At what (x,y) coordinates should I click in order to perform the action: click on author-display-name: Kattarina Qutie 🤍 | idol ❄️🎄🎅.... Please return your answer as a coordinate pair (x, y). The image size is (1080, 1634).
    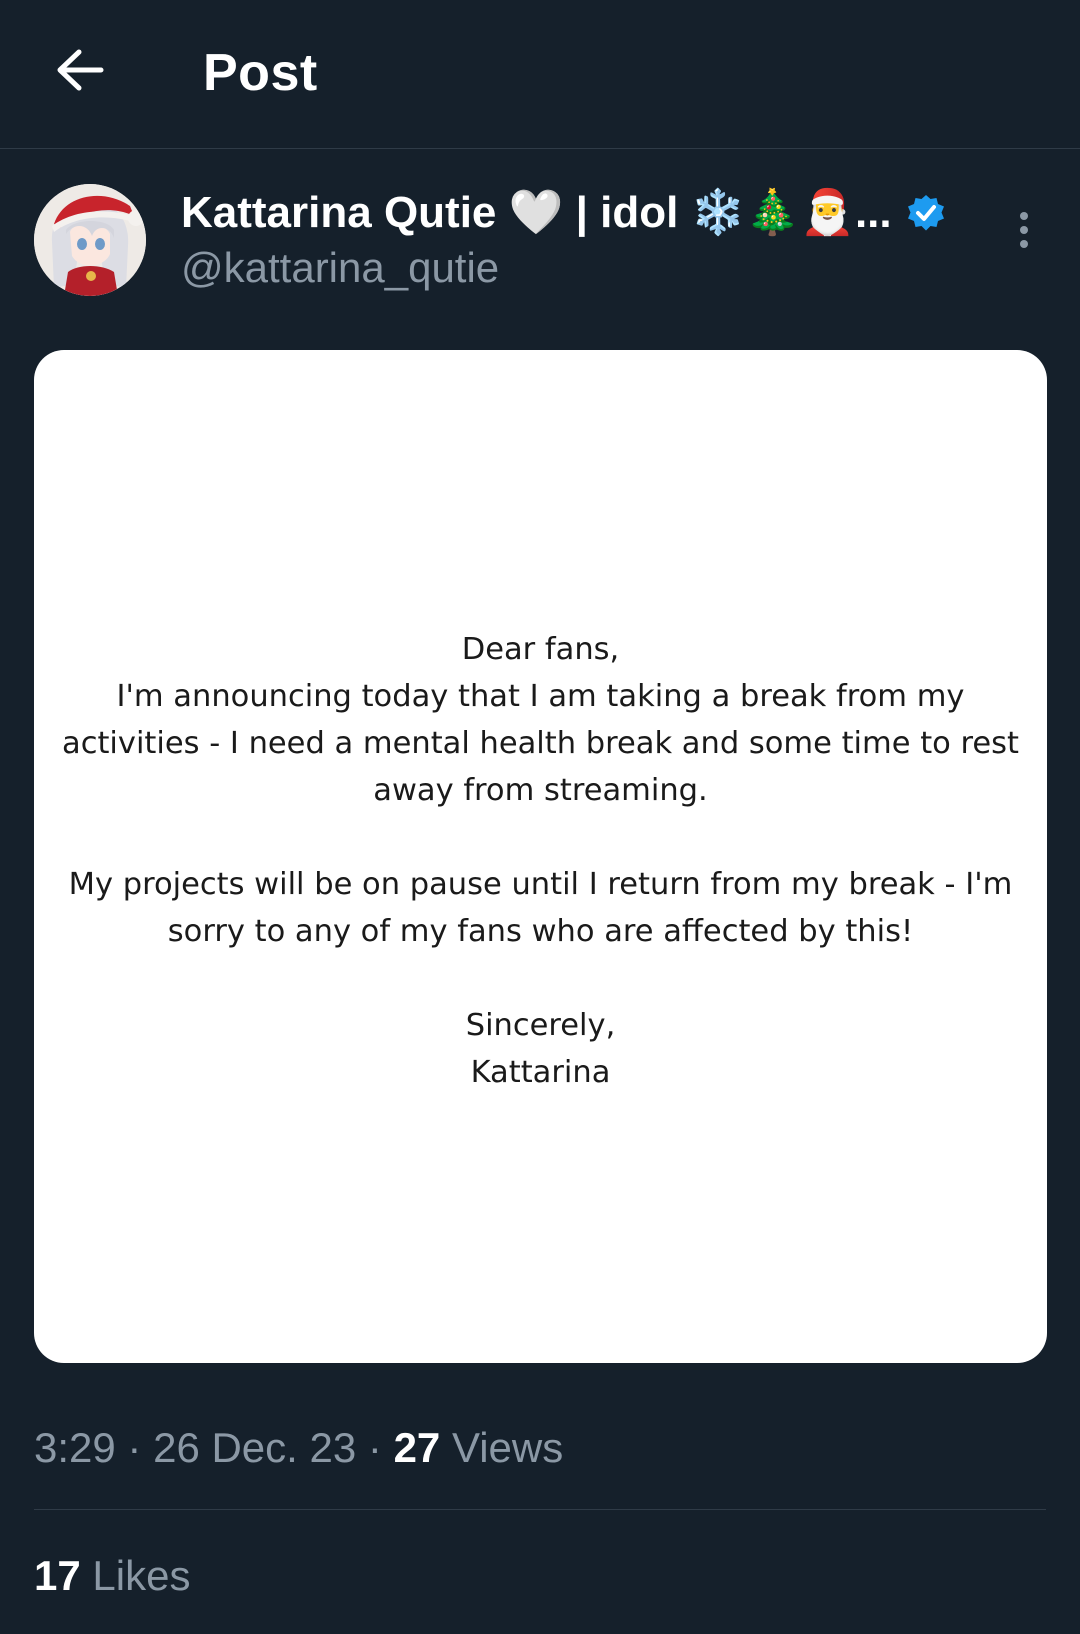
    Looking at the image, I should click on (563, 213).